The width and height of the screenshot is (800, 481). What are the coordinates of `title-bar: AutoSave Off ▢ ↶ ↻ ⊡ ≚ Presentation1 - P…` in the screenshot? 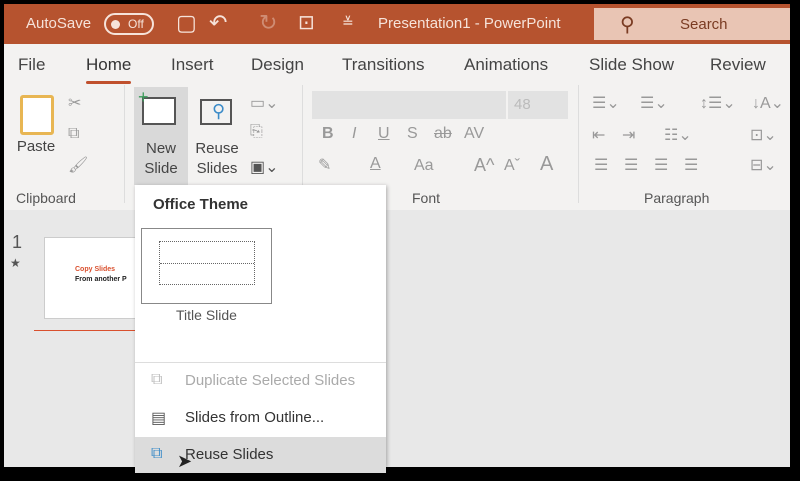 It's located at (397, 24).